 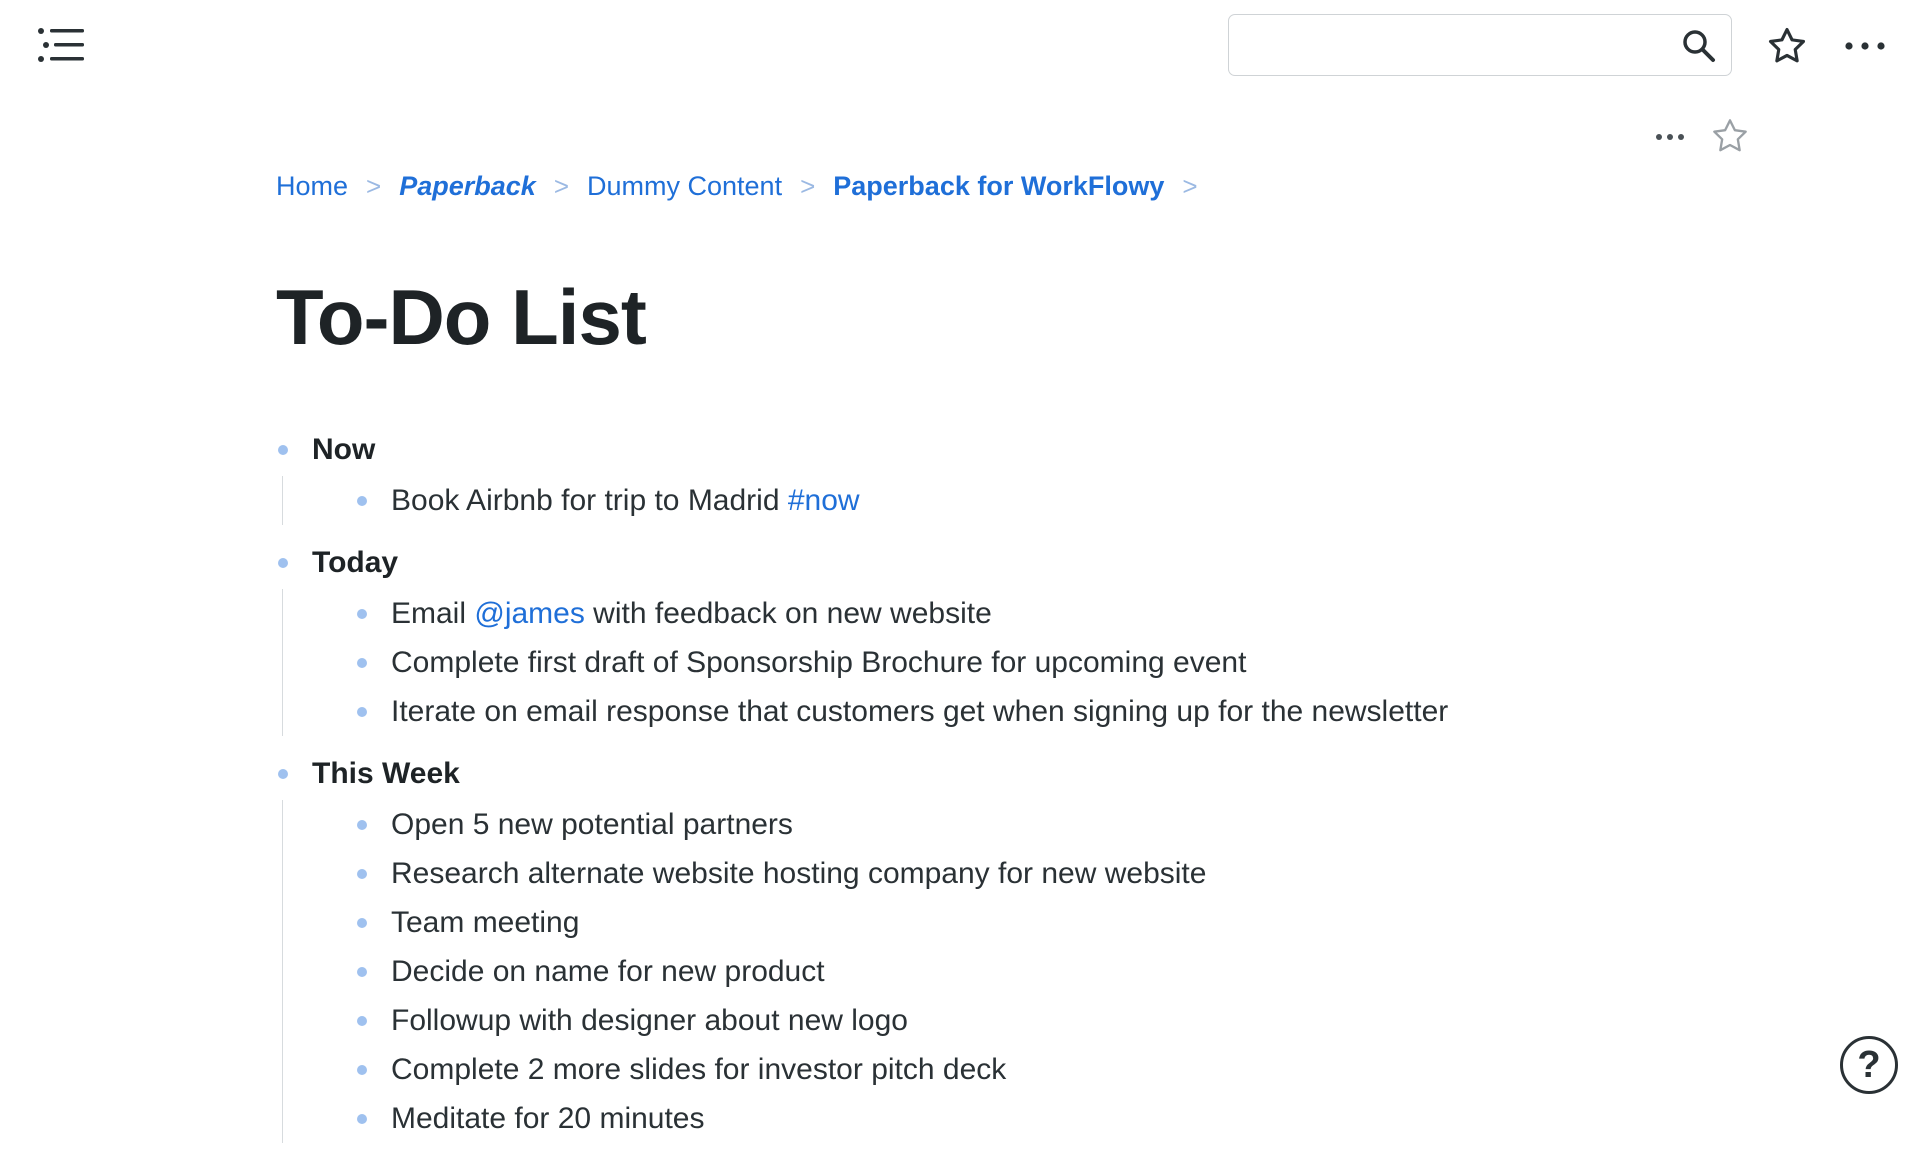 What do you see at coordinates (592, 825) in the screenshot?
I see `outline-item-text: Open 5 new potential partners` at bounding box center [592, 825].